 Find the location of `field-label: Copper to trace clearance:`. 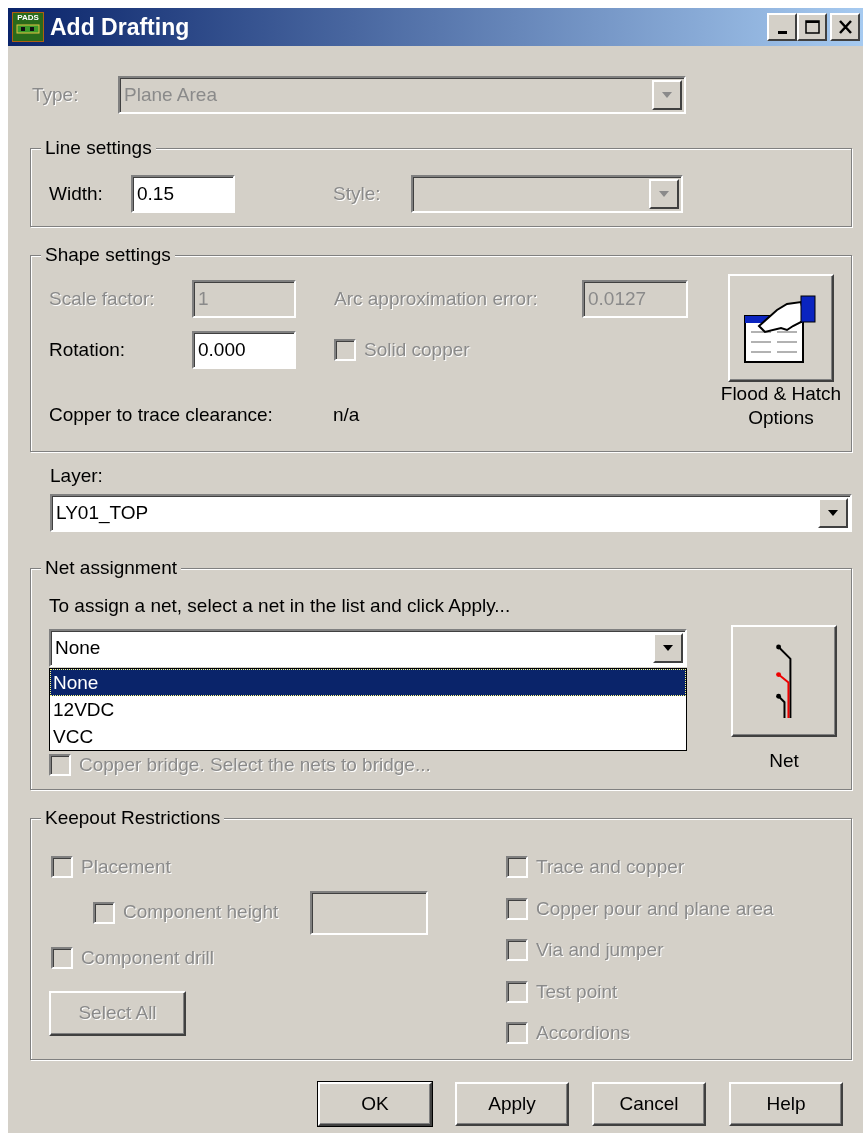

field-label: Copper to trace clearance: is located at coordinates (161, 415).